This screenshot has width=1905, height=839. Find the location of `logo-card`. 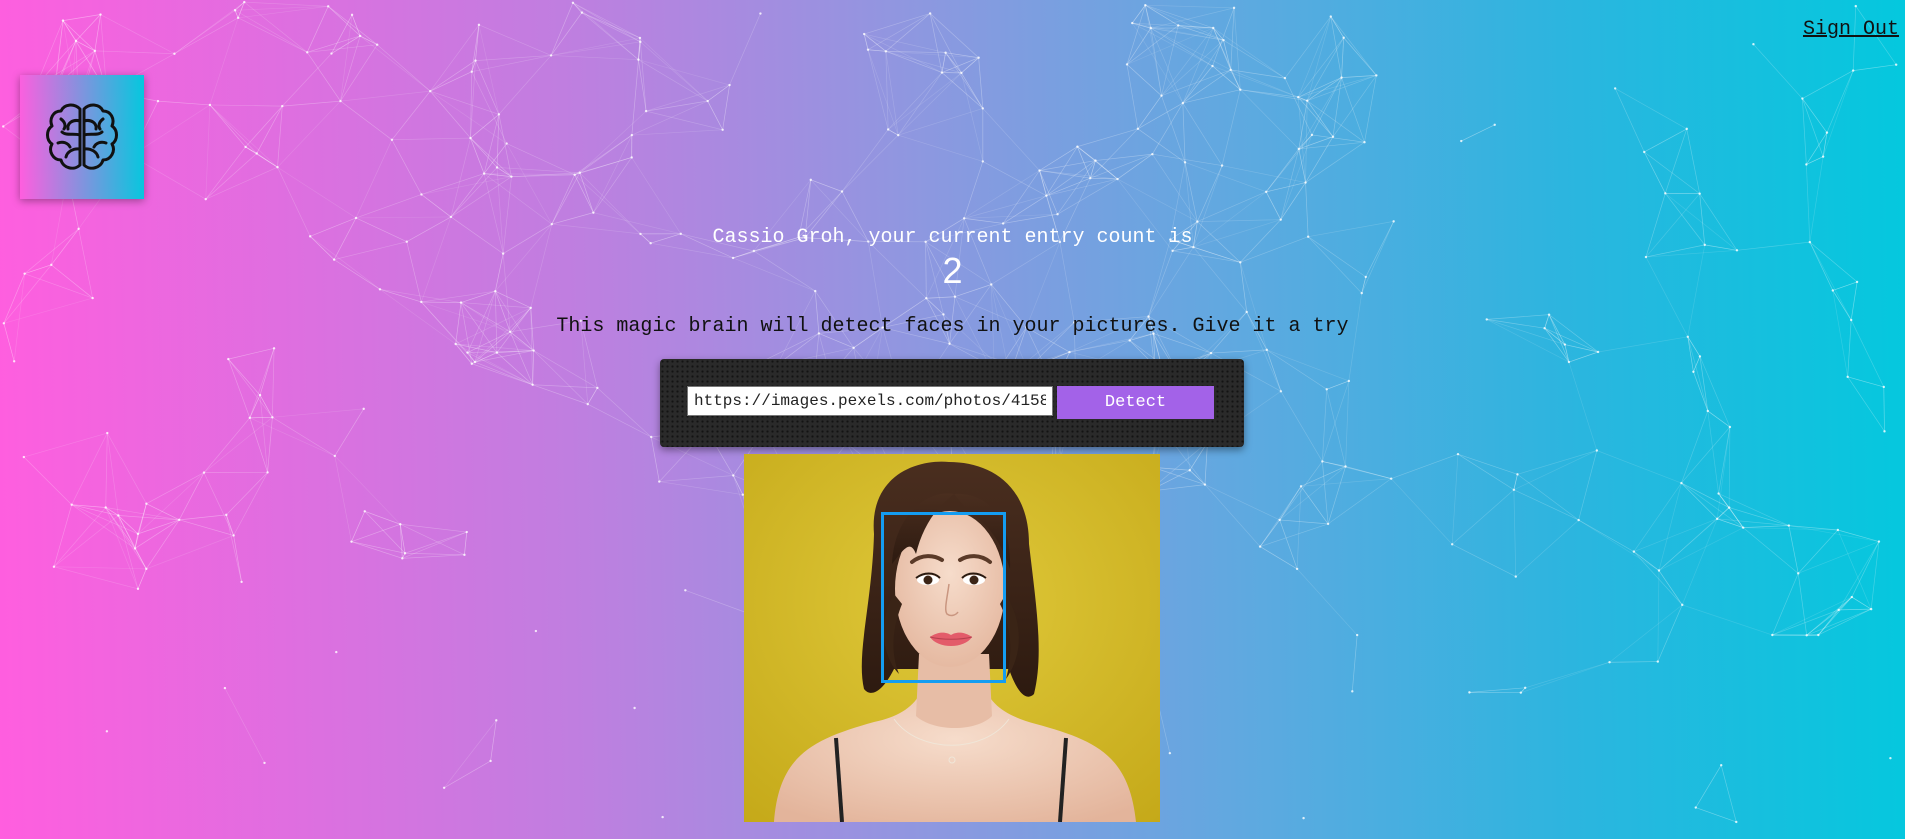

logo-card is located at coordinates (82, 137).